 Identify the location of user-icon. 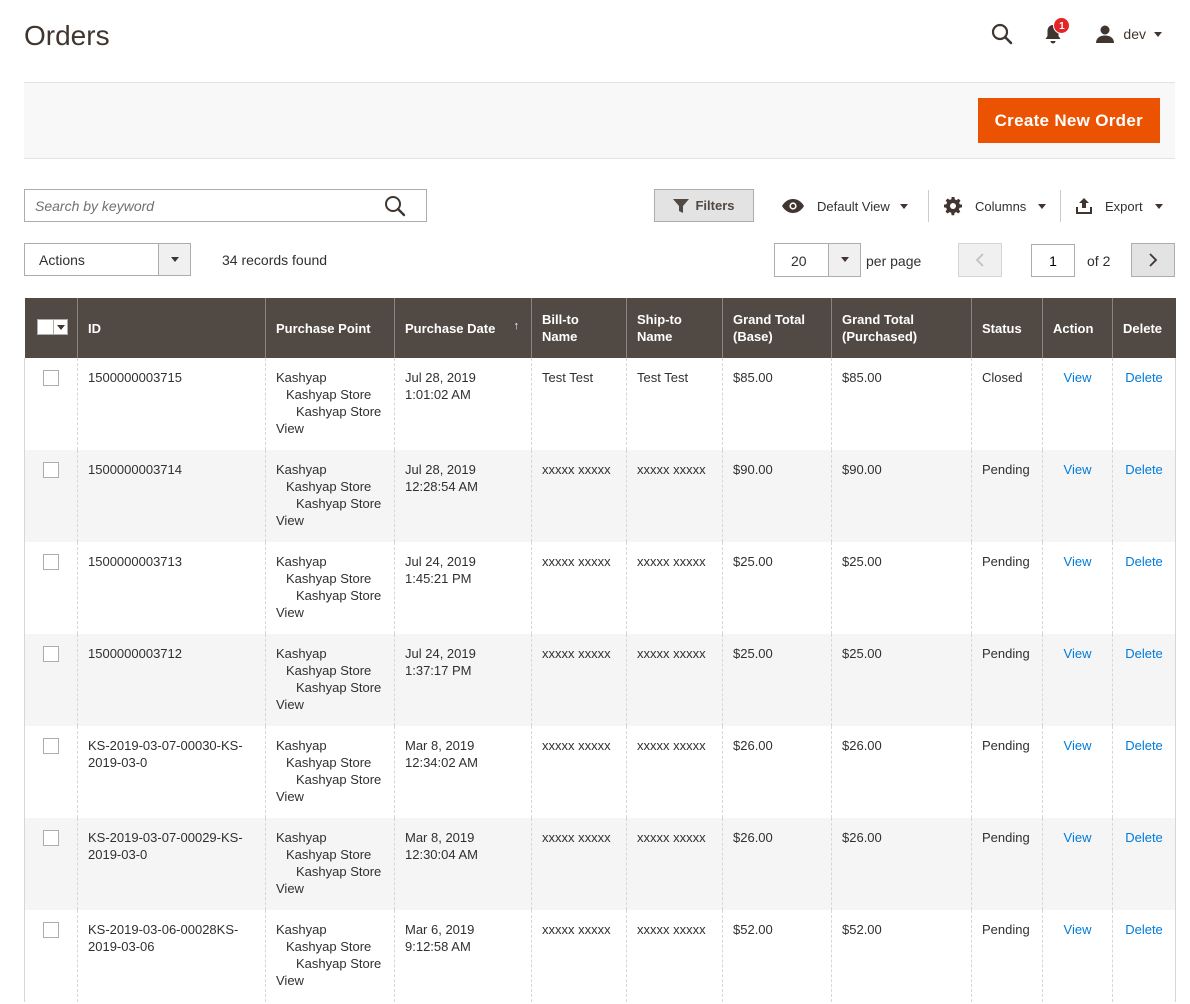
(1105, 34).